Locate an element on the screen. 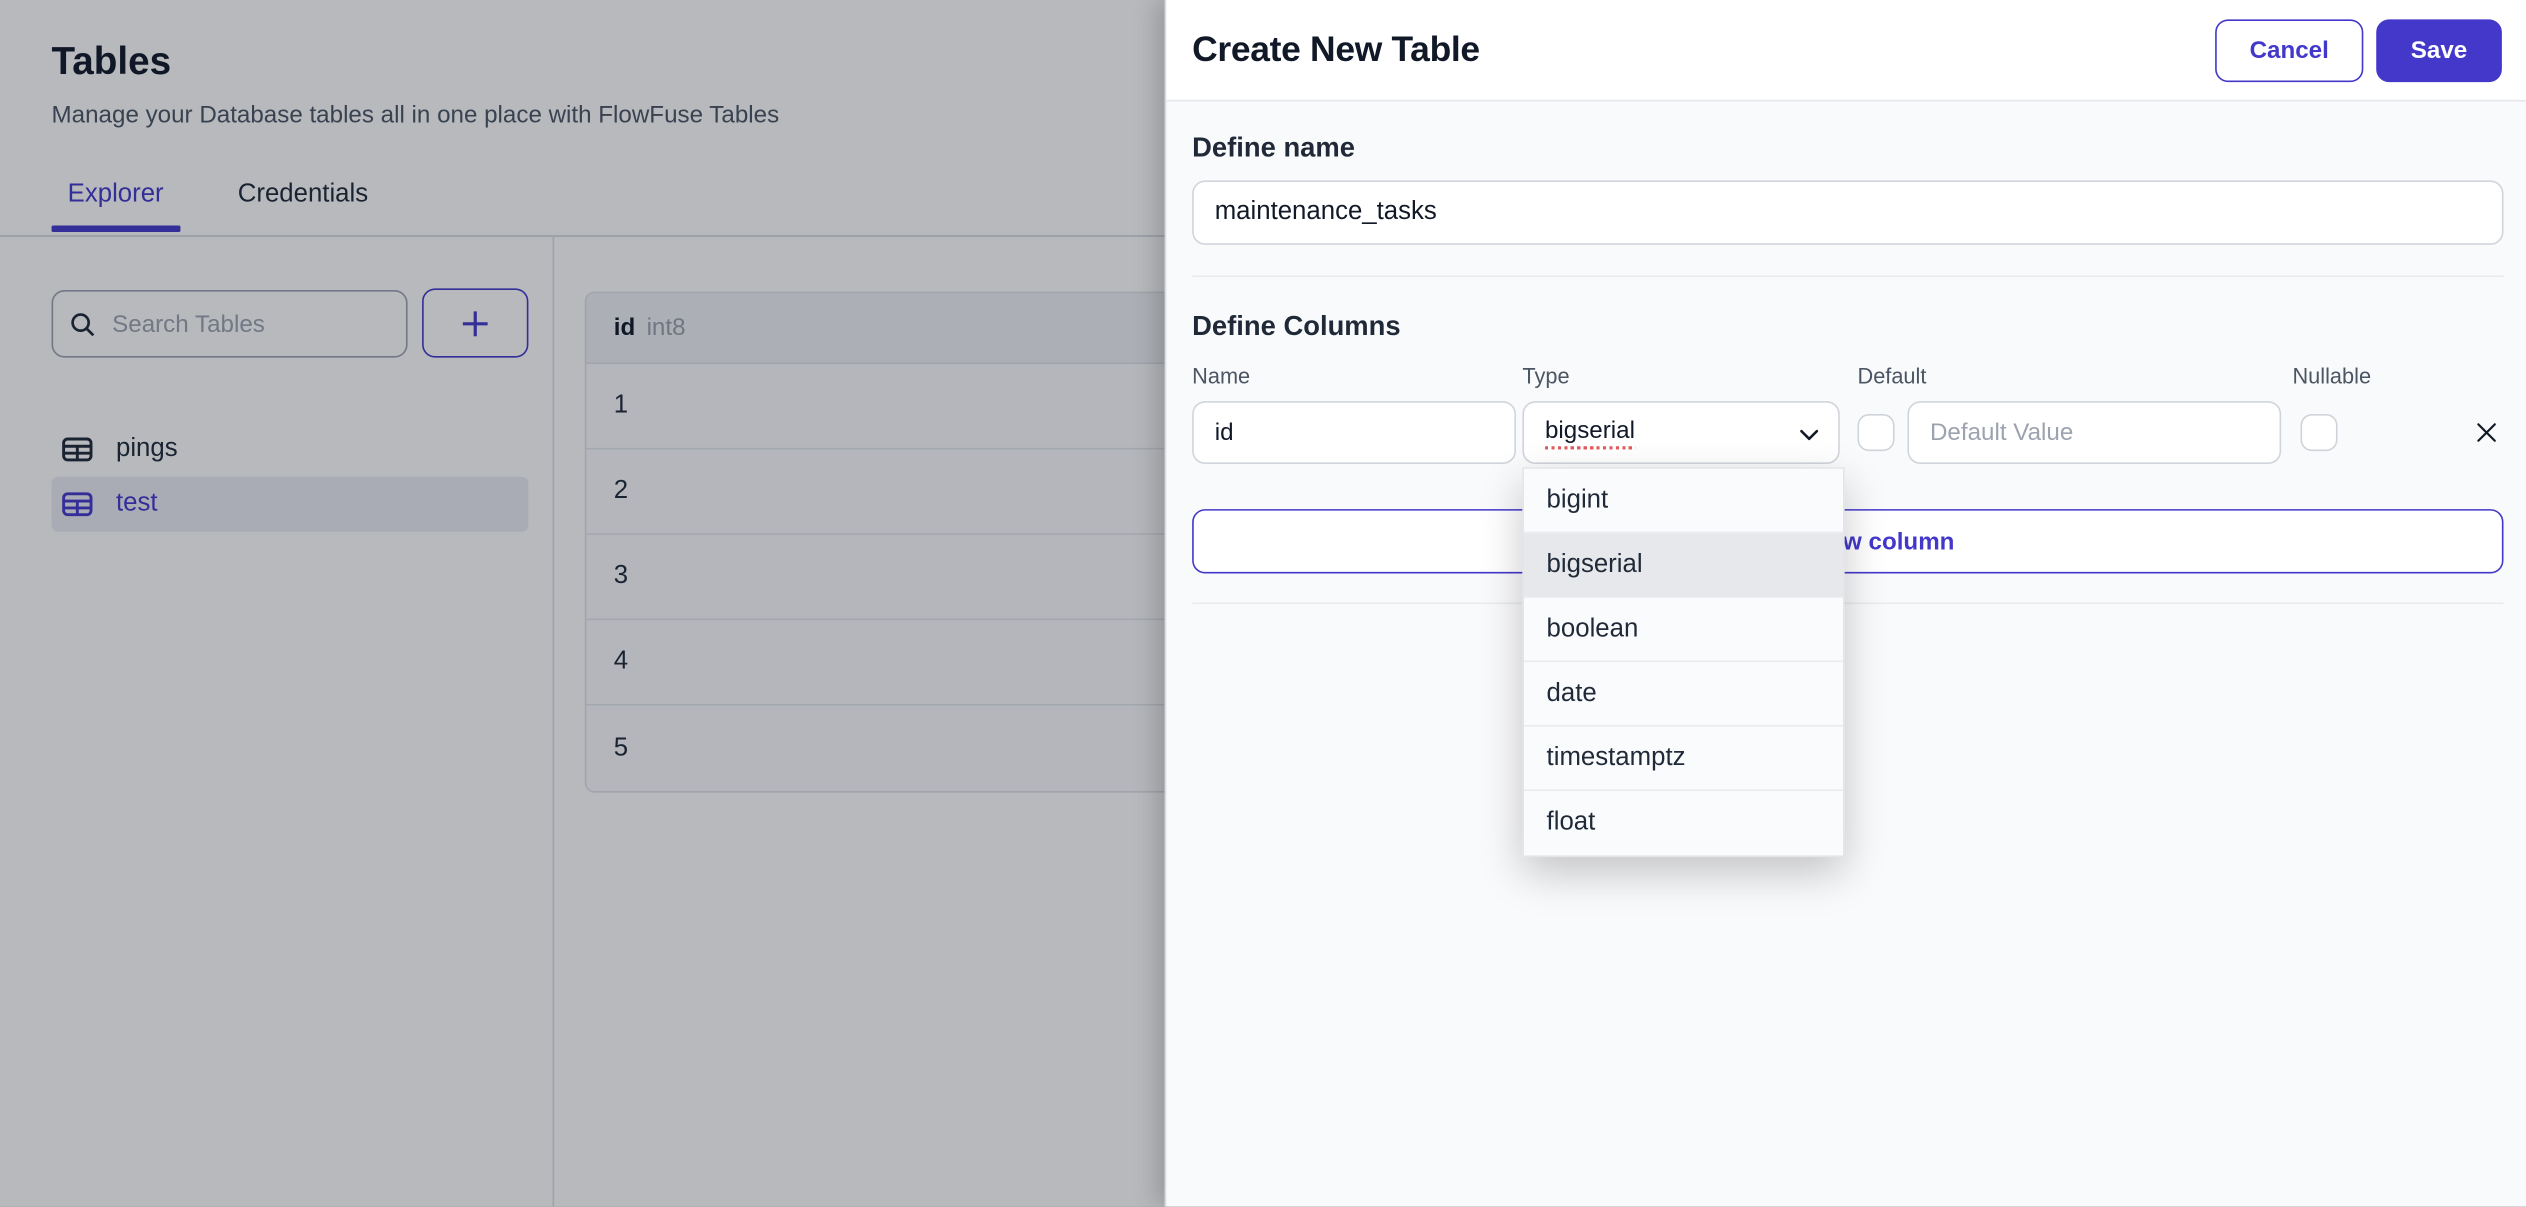 The image size is (2526, 1207). define-columns-heading: Define Columns is located at coordinates (1296, 326).